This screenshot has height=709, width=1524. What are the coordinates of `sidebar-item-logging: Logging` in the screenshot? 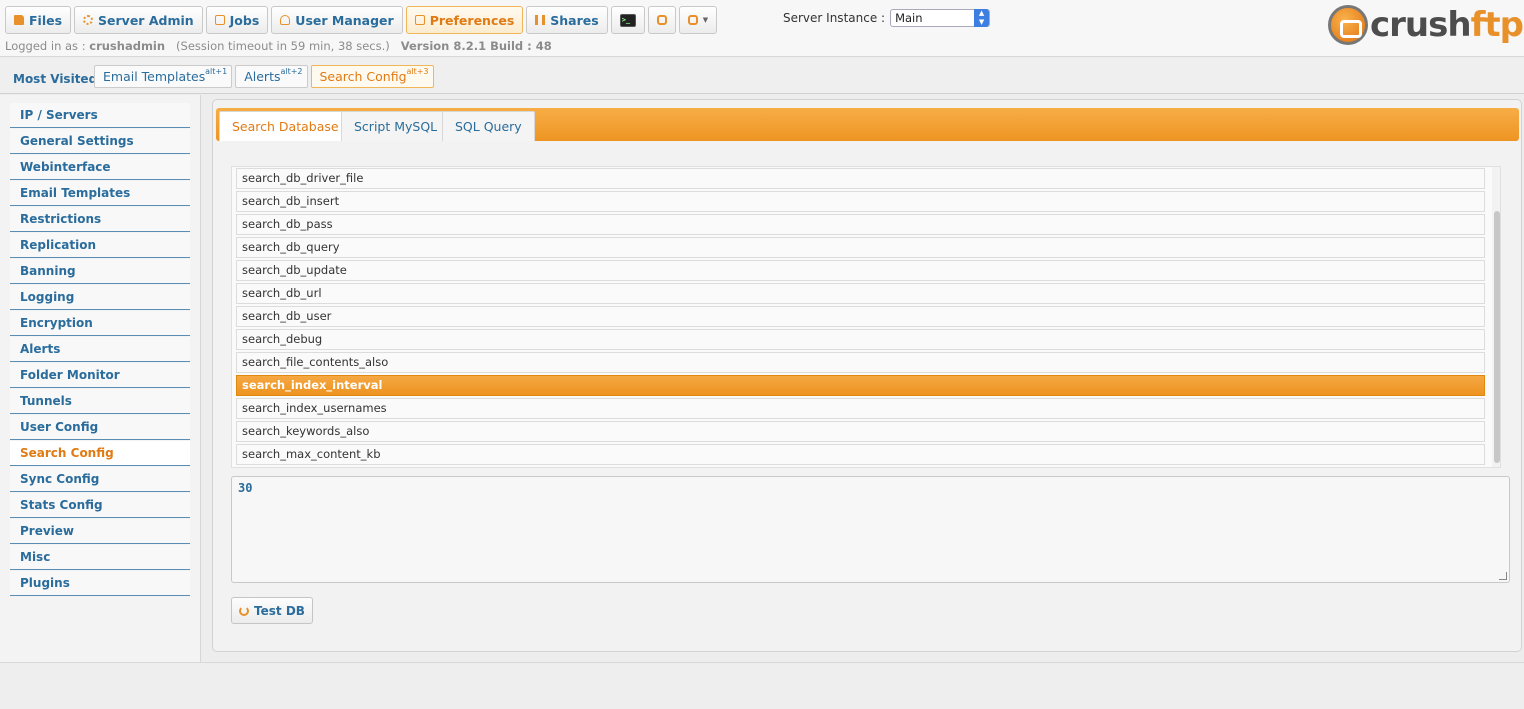 It's located at (100, 297).